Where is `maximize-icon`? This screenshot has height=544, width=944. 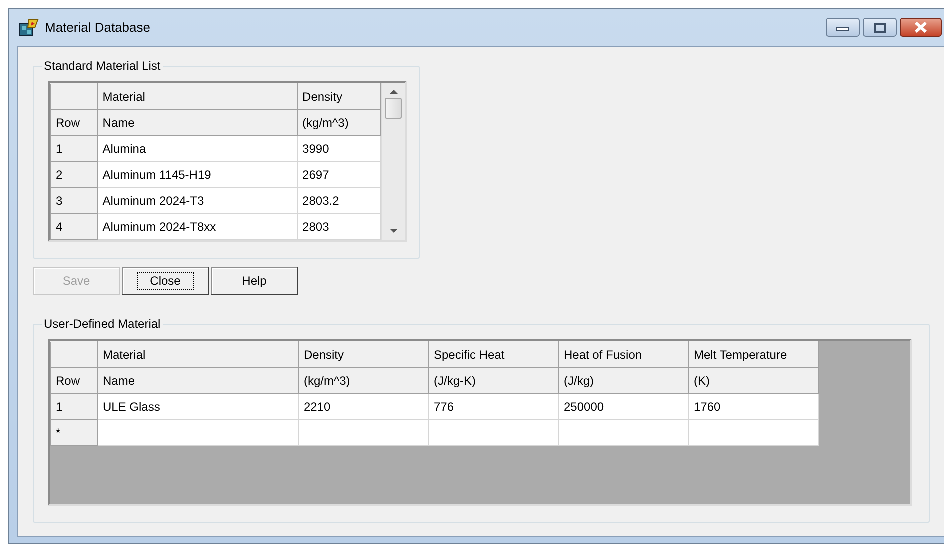
maximize-icon is located at coordinates (880, 27).